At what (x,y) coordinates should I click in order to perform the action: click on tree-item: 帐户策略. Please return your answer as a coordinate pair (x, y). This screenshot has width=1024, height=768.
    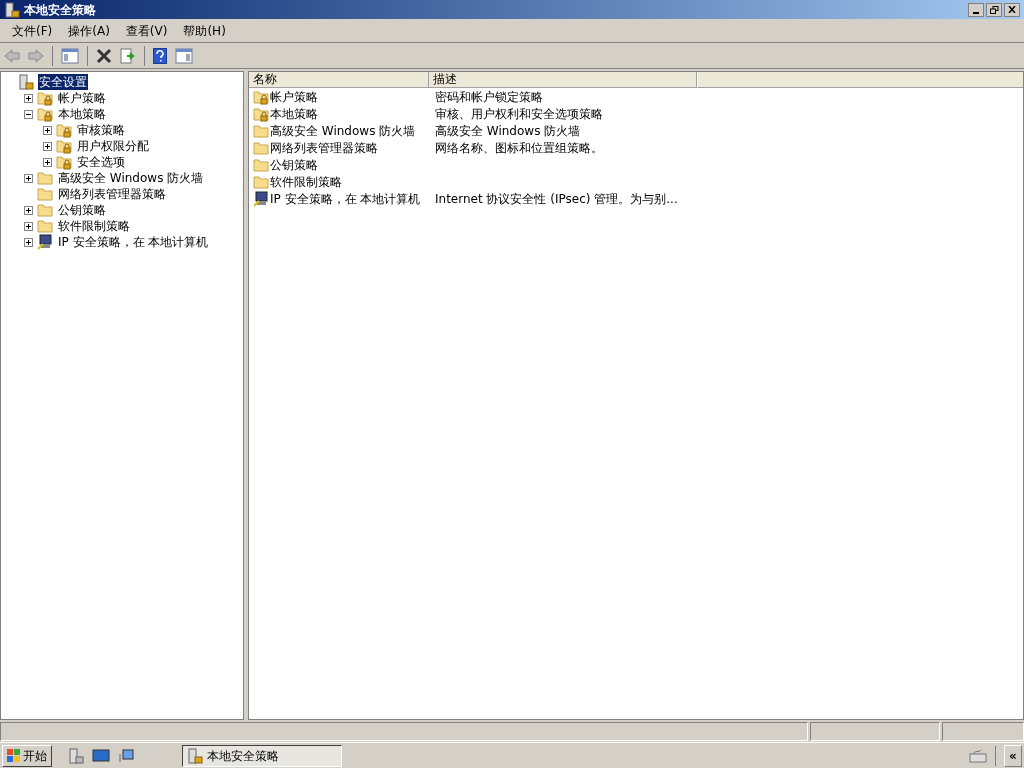
    Looking at the image, I should click on (82, 98).